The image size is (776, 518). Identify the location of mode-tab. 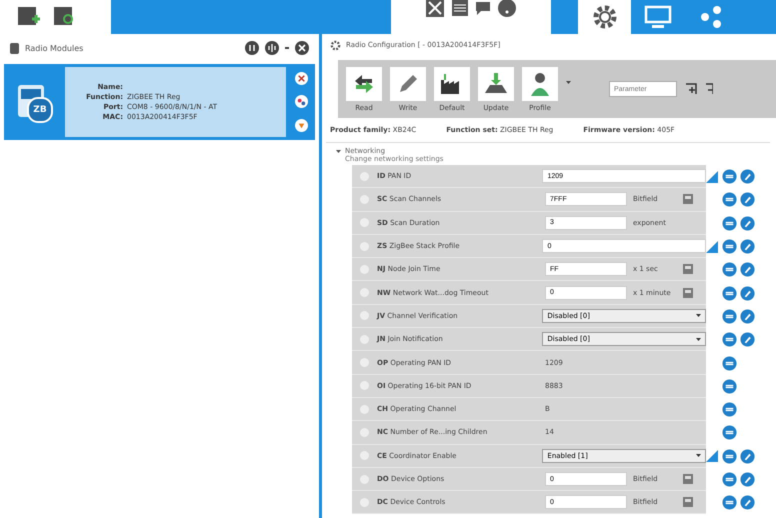
(658, 17).